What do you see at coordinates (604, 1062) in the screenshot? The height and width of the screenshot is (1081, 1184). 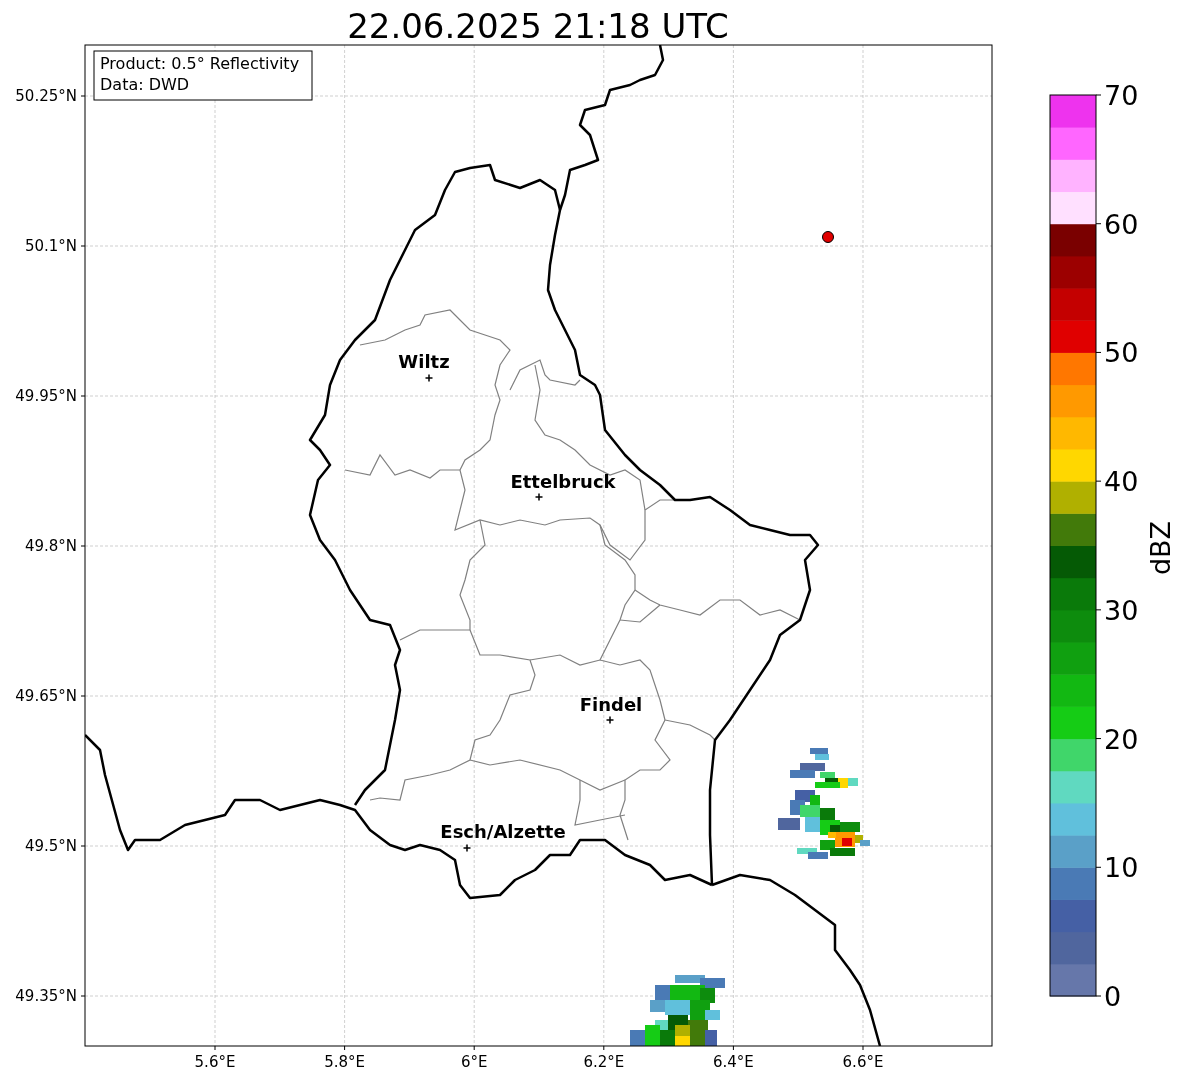 I see `longitude-tick-label: 6.2°E` at bounding box center [604, 1062].